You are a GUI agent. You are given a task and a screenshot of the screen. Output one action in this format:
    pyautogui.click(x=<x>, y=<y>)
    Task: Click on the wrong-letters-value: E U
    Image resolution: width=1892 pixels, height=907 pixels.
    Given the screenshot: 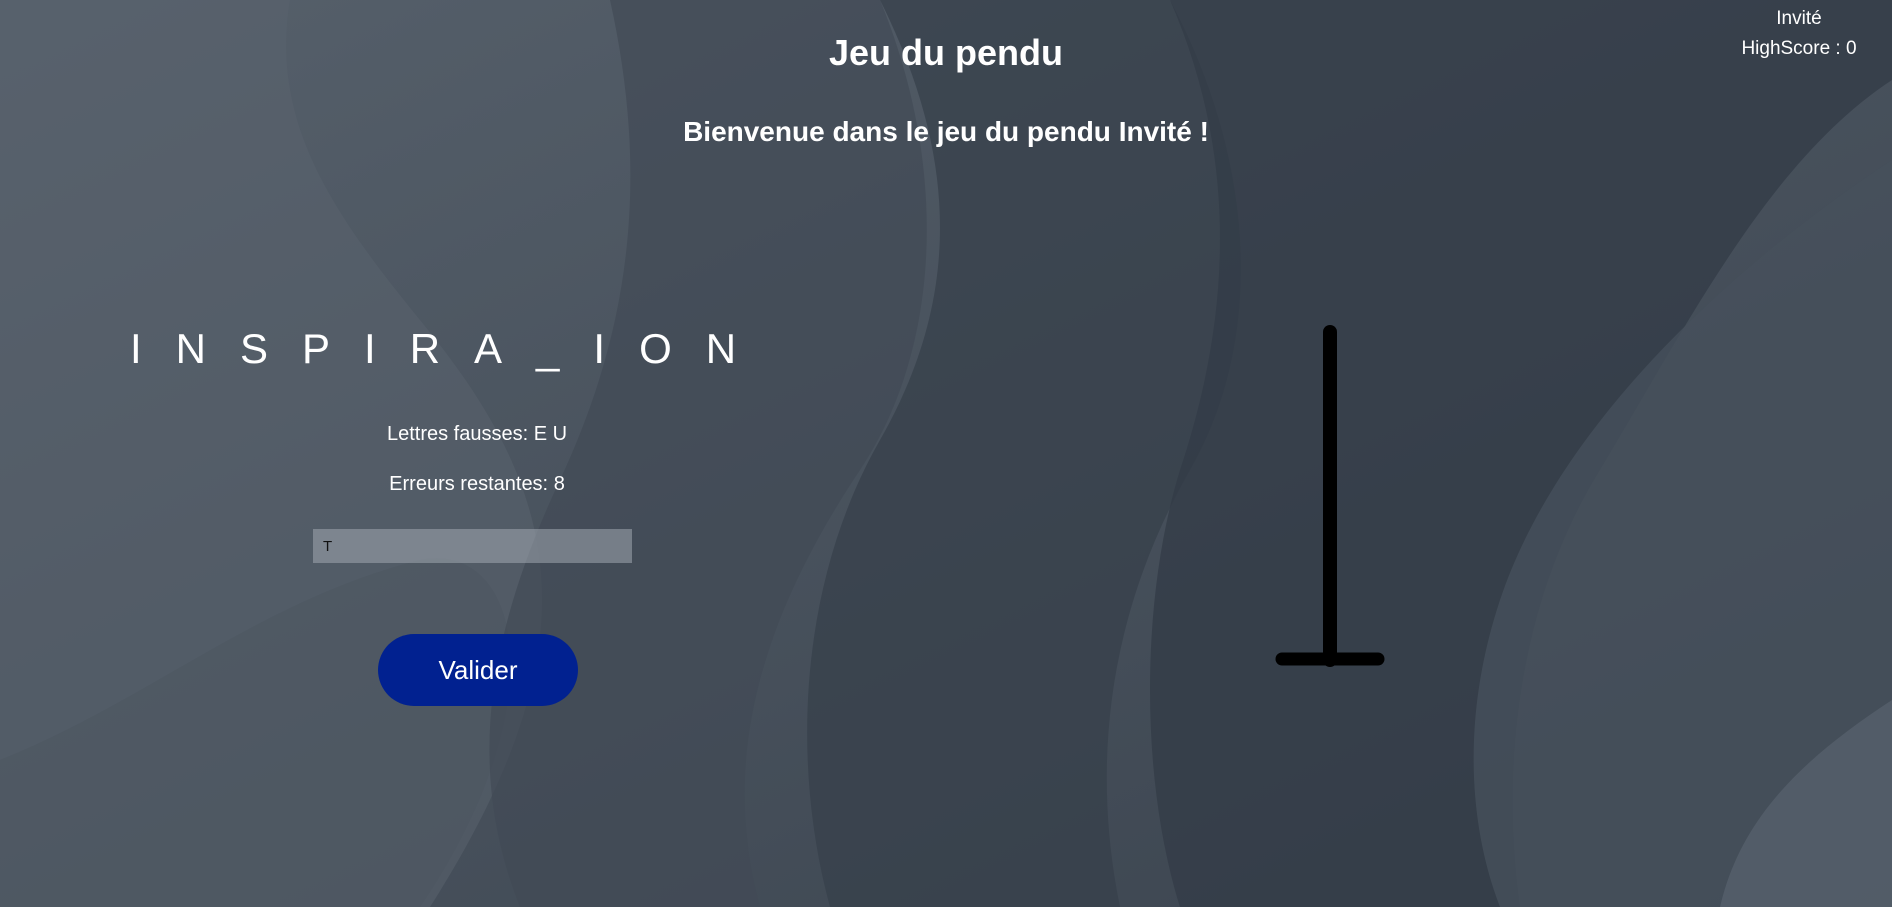 What is the action you would take?
    pyautogui.click(x=550, y=434)
    